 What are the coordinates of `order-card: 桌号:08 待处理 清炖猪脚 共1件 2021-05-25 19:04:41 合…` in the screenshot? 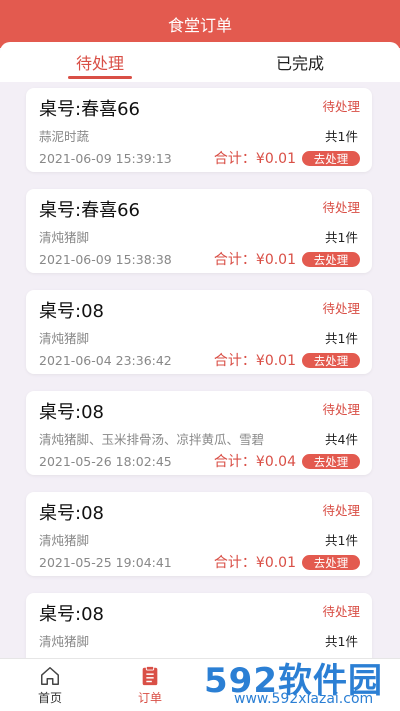 It's located at (199, 534).